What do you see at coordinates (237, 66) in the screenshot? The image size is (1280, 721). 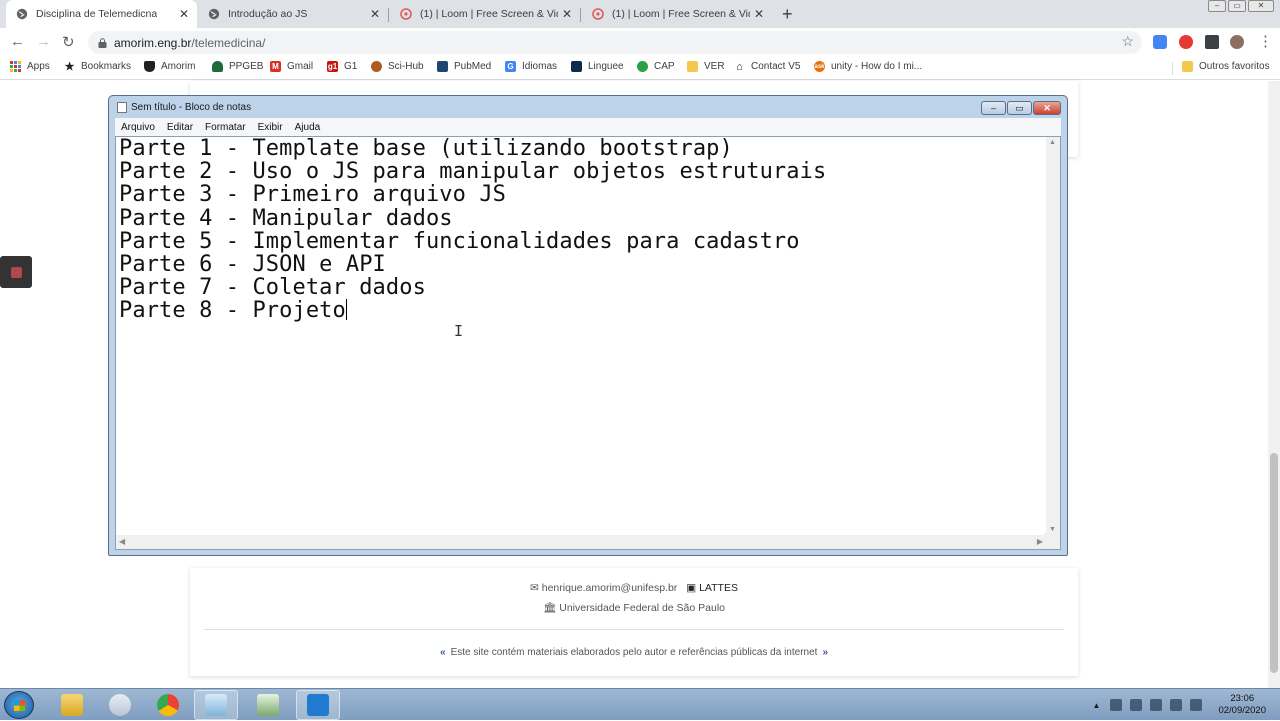 I see `bookmark-ppgeb: PPGEB` at bounding box center [237, 66].